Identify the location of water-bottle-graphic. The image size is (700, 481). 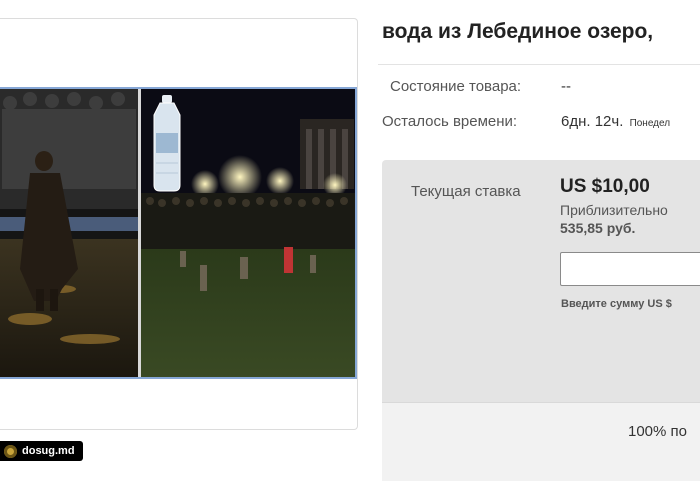
(167, 143).